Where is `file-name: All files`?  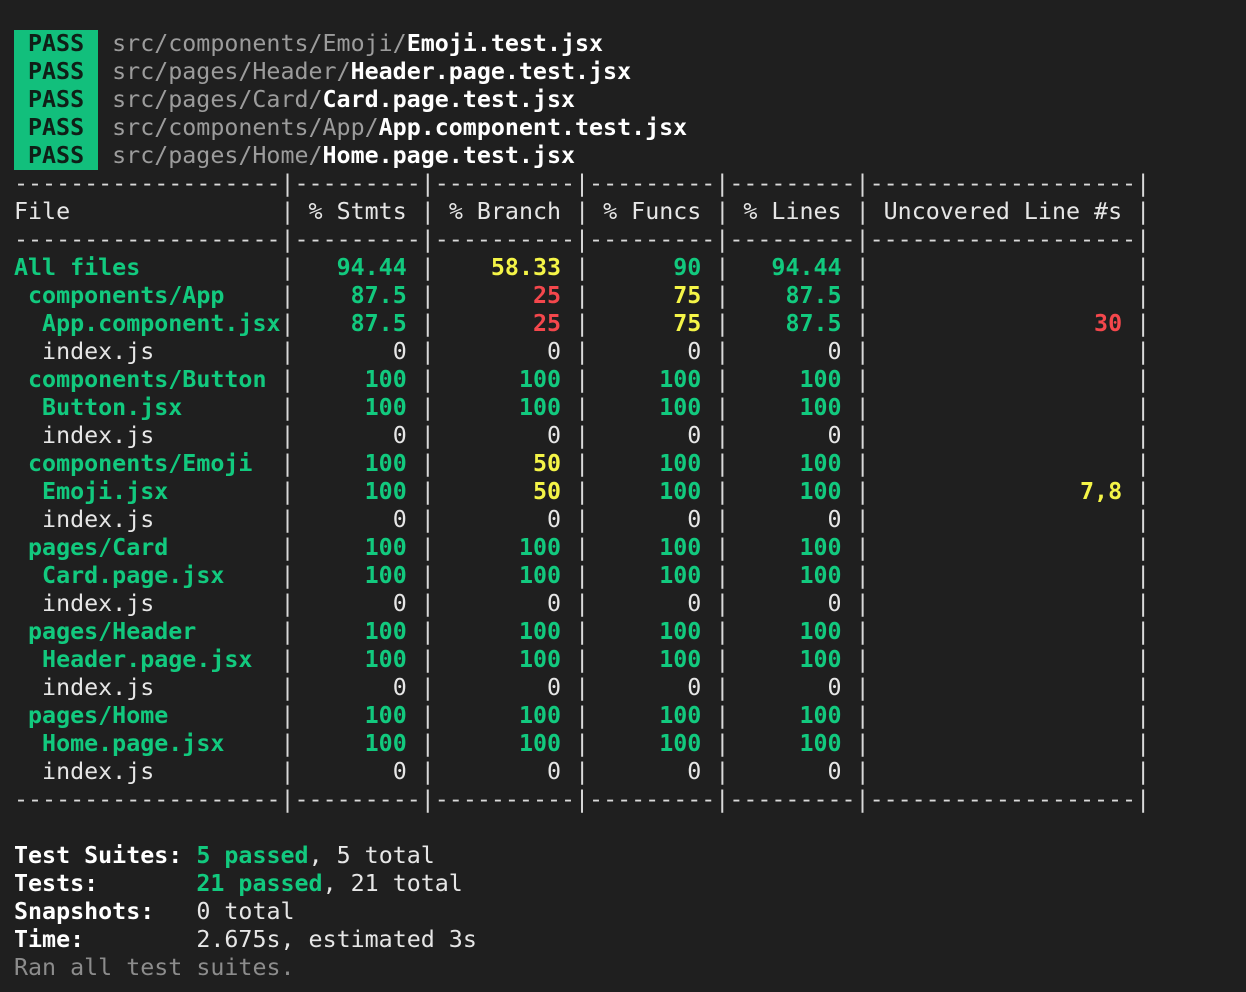
file-name: All files is located at coordinates (147, 267).